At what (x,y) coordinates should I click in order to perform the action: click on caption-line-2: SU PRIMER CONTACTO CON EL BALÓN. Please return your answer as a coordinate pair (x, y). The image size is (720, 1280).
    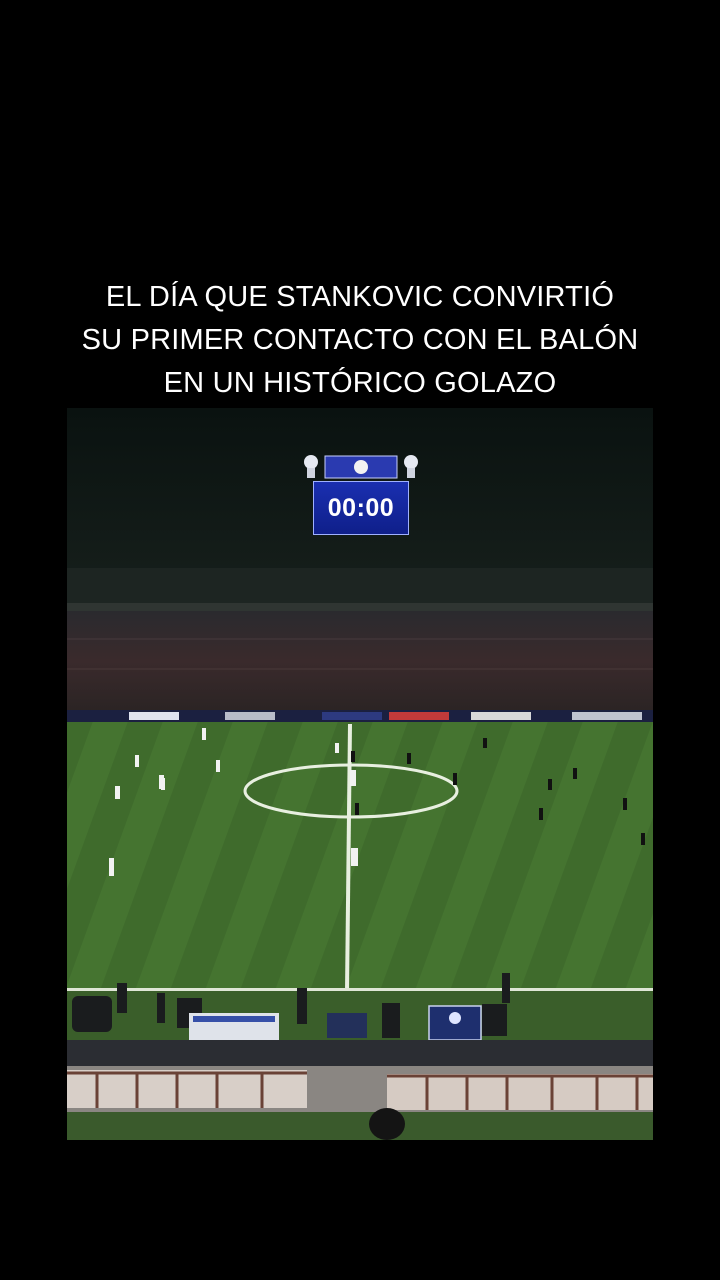
    Looking at the image, I should click on (360, 340).